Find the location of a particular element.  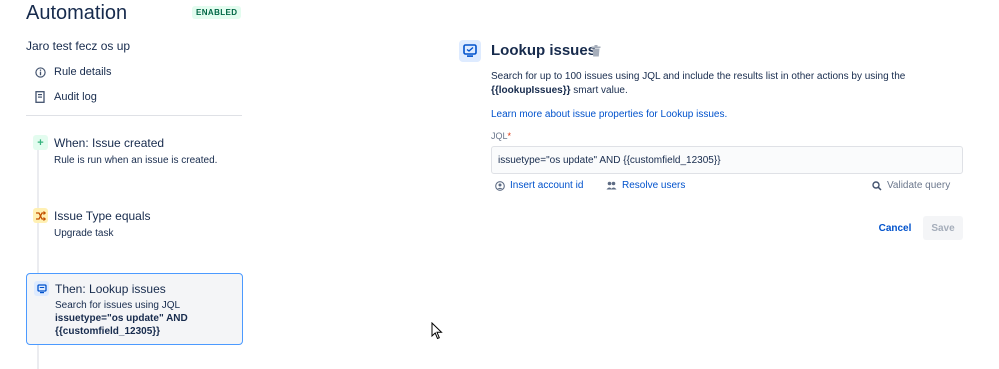

audit-log-label: Audit log is located at coordinates (75, 97).